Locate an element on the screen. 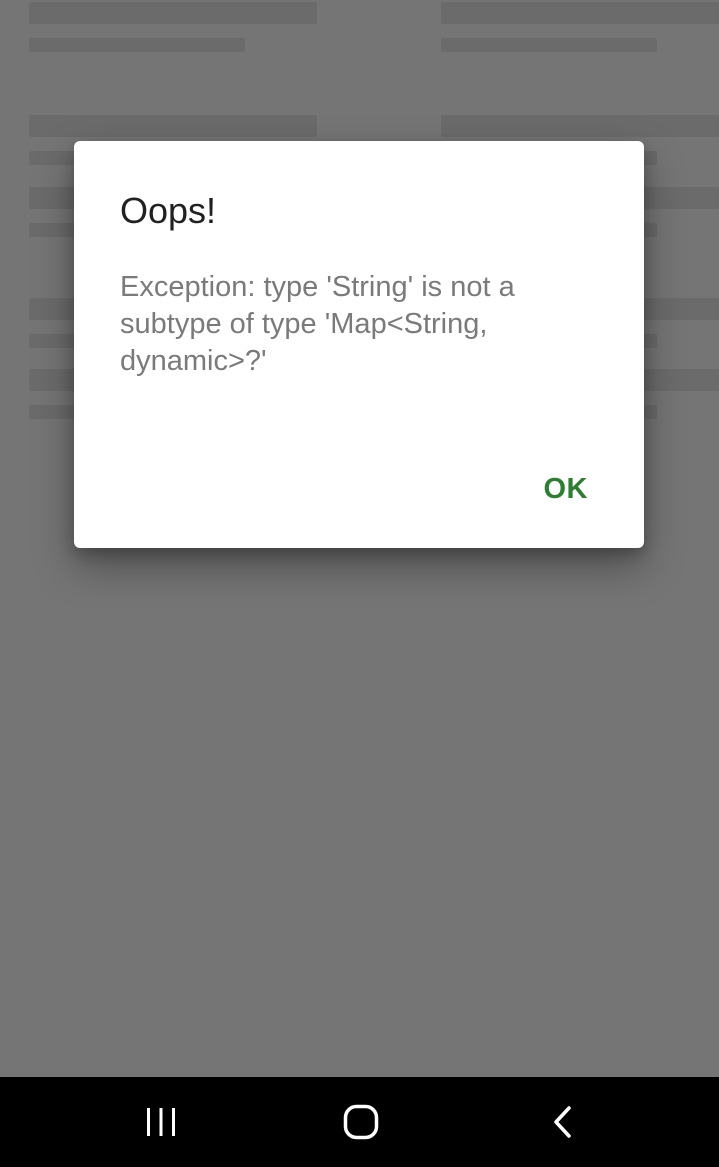 This screenshot has height=1167, width=719. recent-apps-icon is located at coordinates (161, 1122).